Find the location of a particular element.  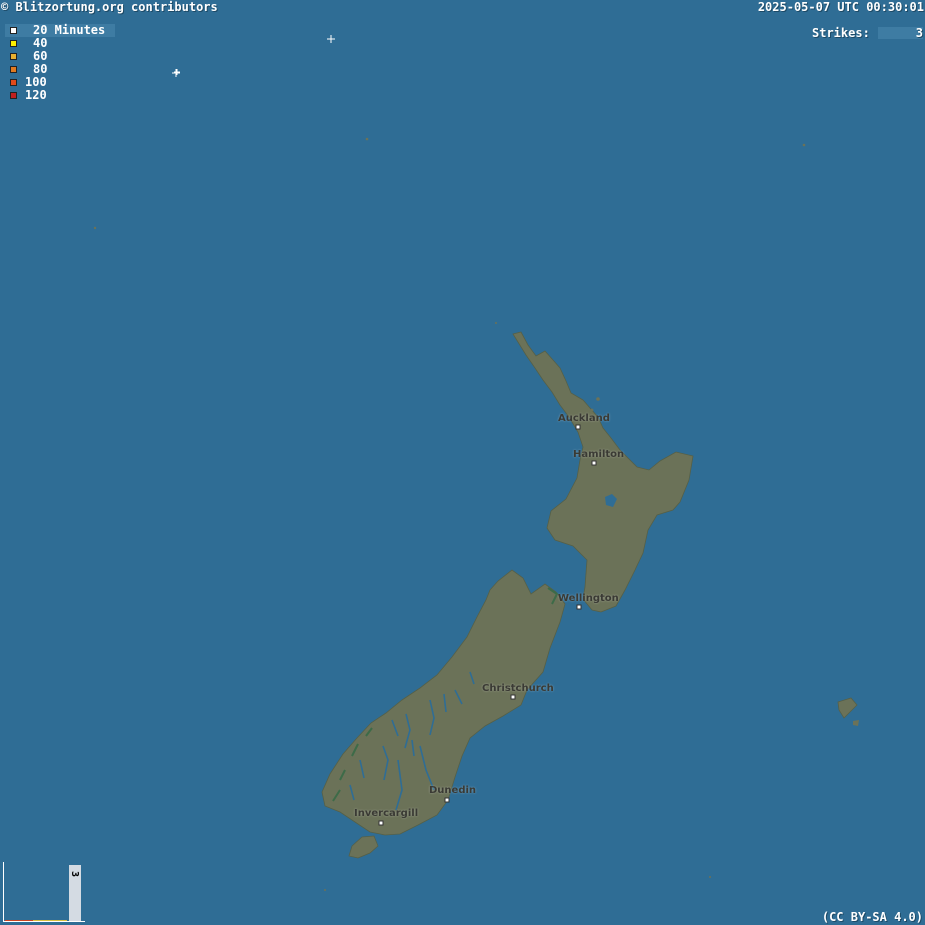

legend-row: 60 is located at coordinates (60, 56).